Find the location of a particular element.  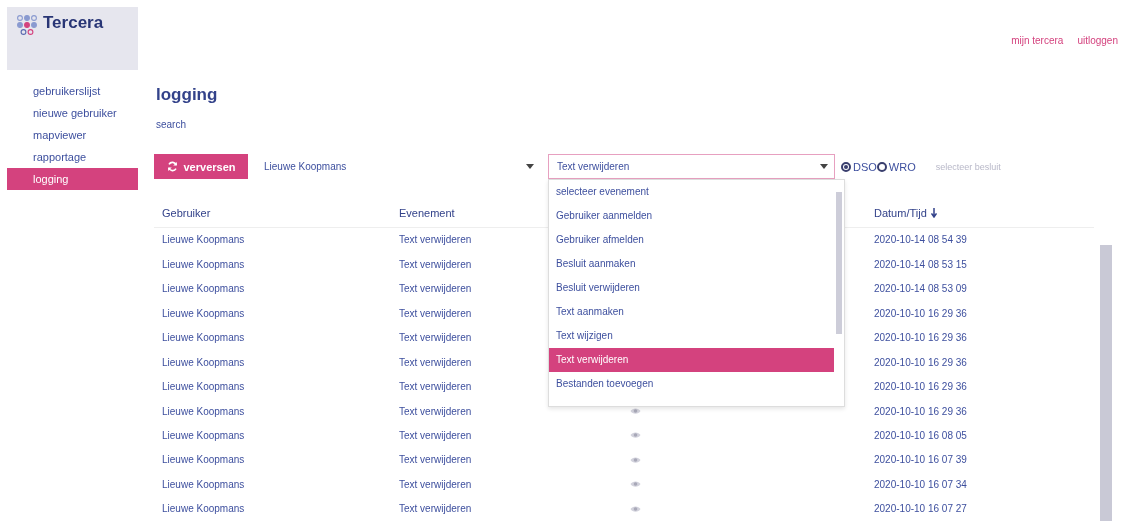

dropdown-option: Gebruiker afmelden is located at coordinates (691, 240).